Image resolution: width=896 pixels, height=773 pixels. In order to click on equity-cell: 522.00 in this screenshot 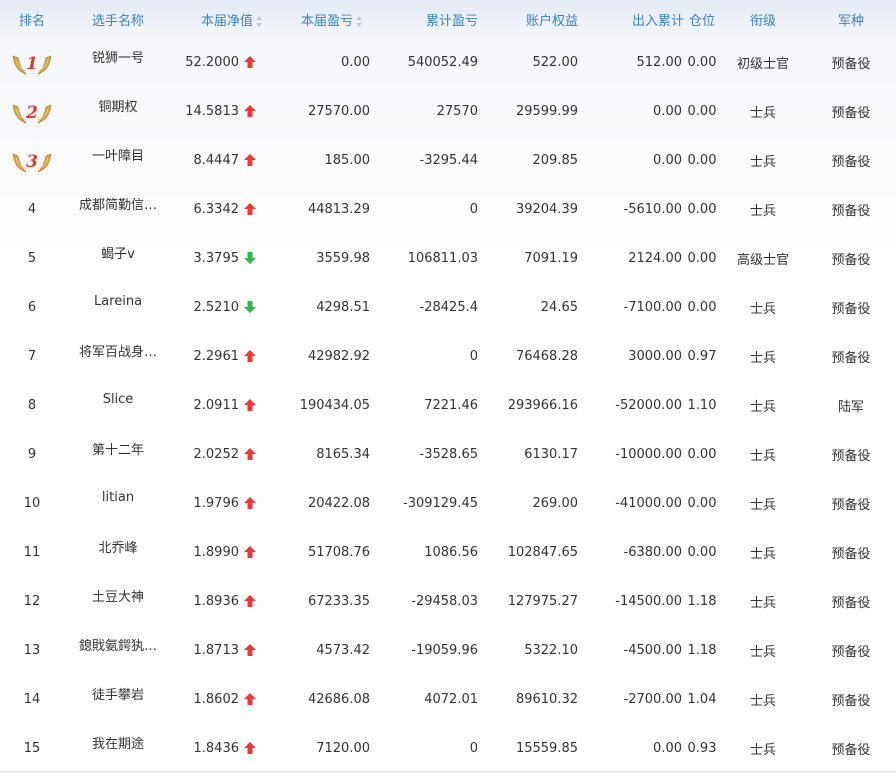, I will do `click(555, 62)`.